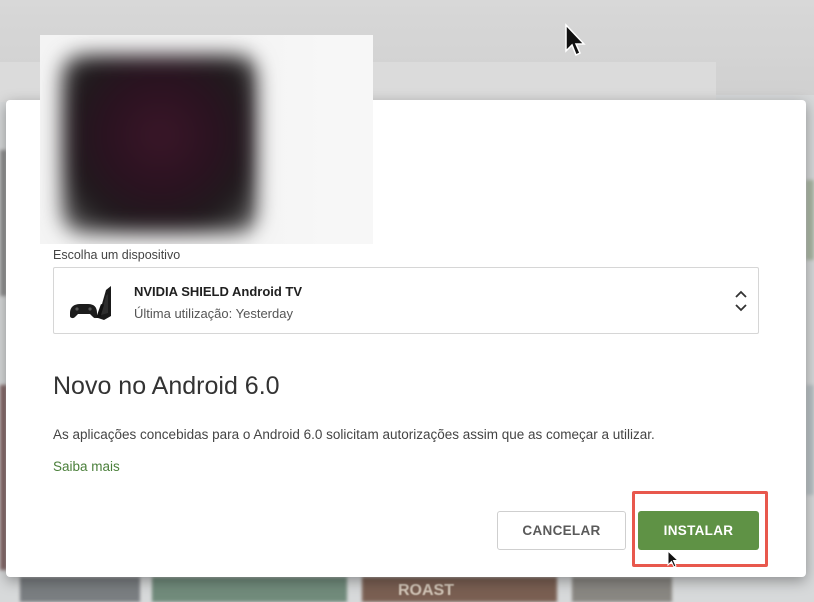 The image size is (814, 602). What do you see at coordinates (166, 386) in the screenshot?
I see `permissions-title: Novo no Android 6.0` at bounding box center [166, 386].